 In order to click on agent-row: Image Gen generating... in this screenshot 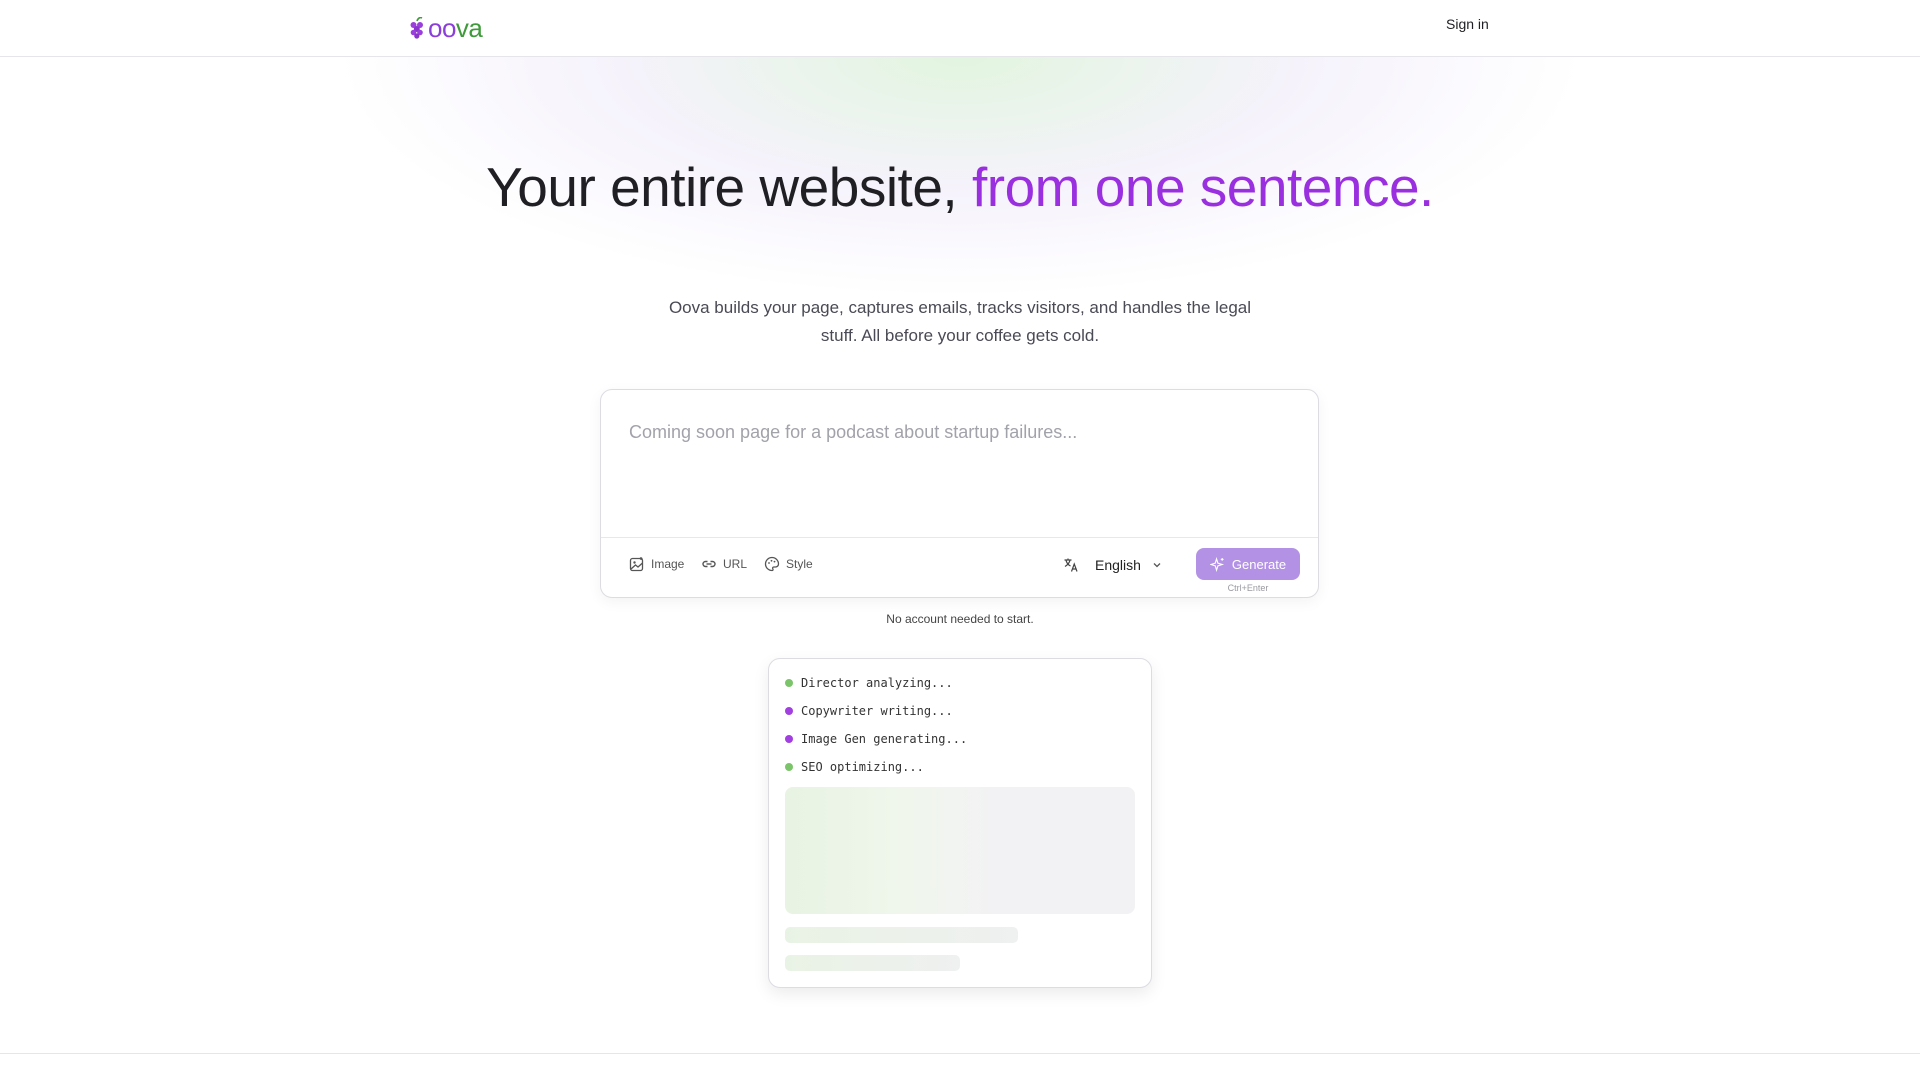, I will do `click(876, 739)`.